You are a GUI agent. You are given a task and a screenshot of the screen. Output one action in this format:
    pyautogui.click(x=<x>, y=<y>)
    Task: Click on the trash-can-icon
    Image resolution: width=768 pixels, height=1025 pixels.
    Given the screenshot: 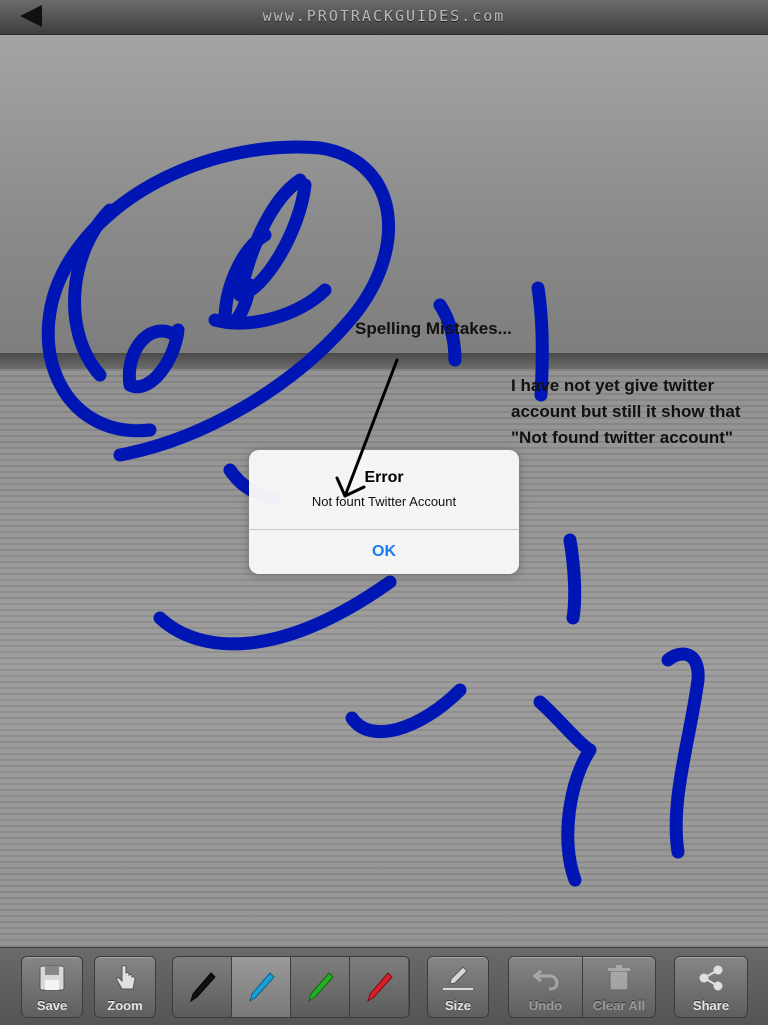 What is the action you would take?
    pyautogui.click(x=619, y=978)
    